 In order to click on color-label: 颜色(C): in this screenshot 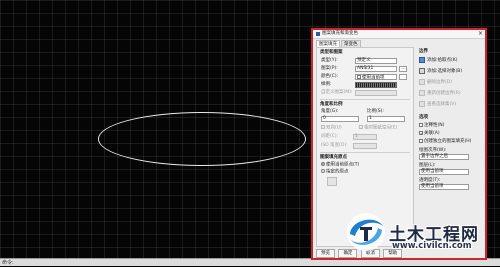, I will do `click(330, 76)`.